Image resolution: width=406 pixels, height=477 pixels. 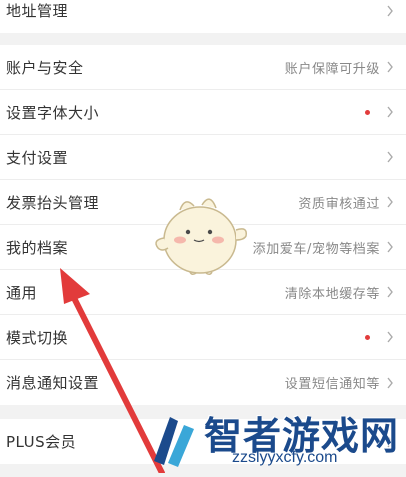 What do you see at coordinates (339, 204) in the screenshot?
I see `row-value: 资质审核通过` at bounding box center [339, 204].